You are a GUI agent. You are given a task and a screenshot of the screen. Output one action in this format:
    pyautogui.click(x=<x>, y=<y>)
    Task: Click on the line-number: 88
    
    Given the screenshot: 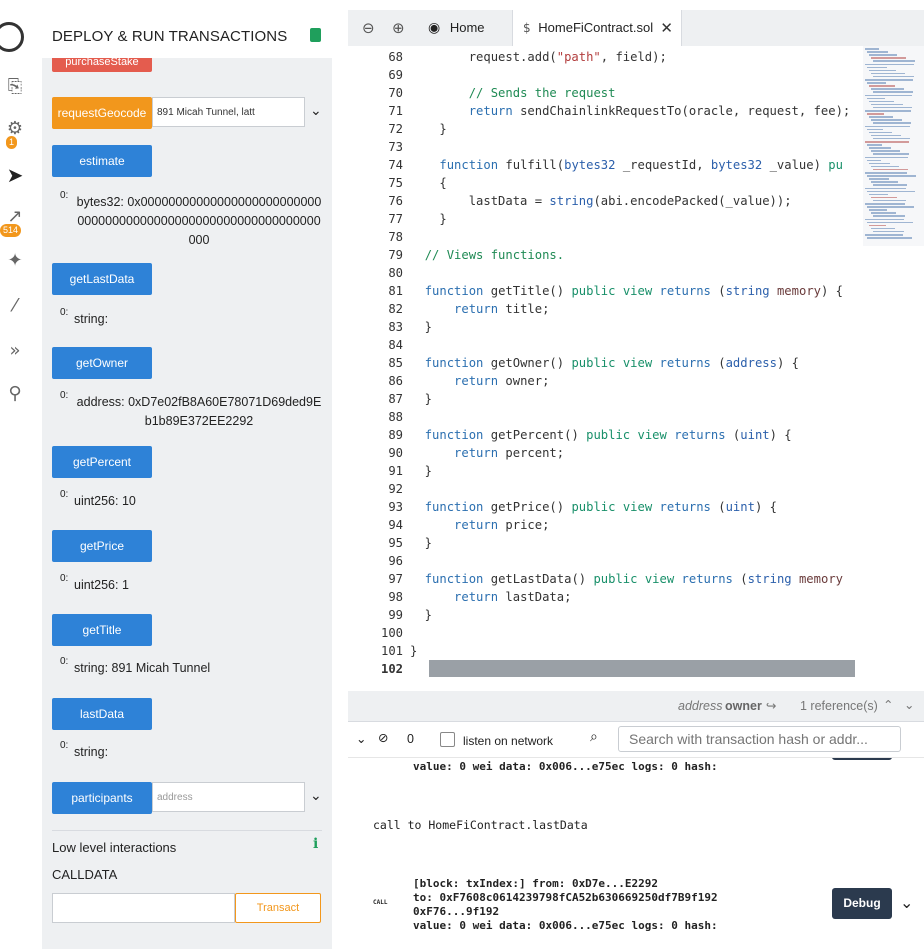 What is the action you would take?
    pyautogui.click(x=395, y=417)
    